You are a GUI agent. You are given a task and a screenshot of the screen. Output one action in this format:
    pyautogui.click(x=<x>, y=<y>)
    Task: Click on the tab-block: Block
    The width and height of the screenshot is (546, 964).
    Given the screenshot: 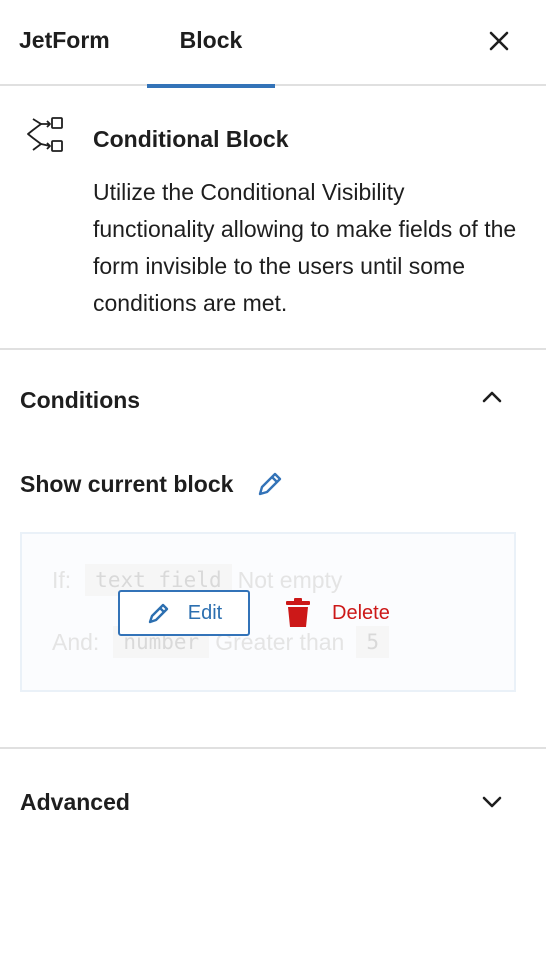 What is the action you would take?
    pyautogui.click(x=211, y=44)
    